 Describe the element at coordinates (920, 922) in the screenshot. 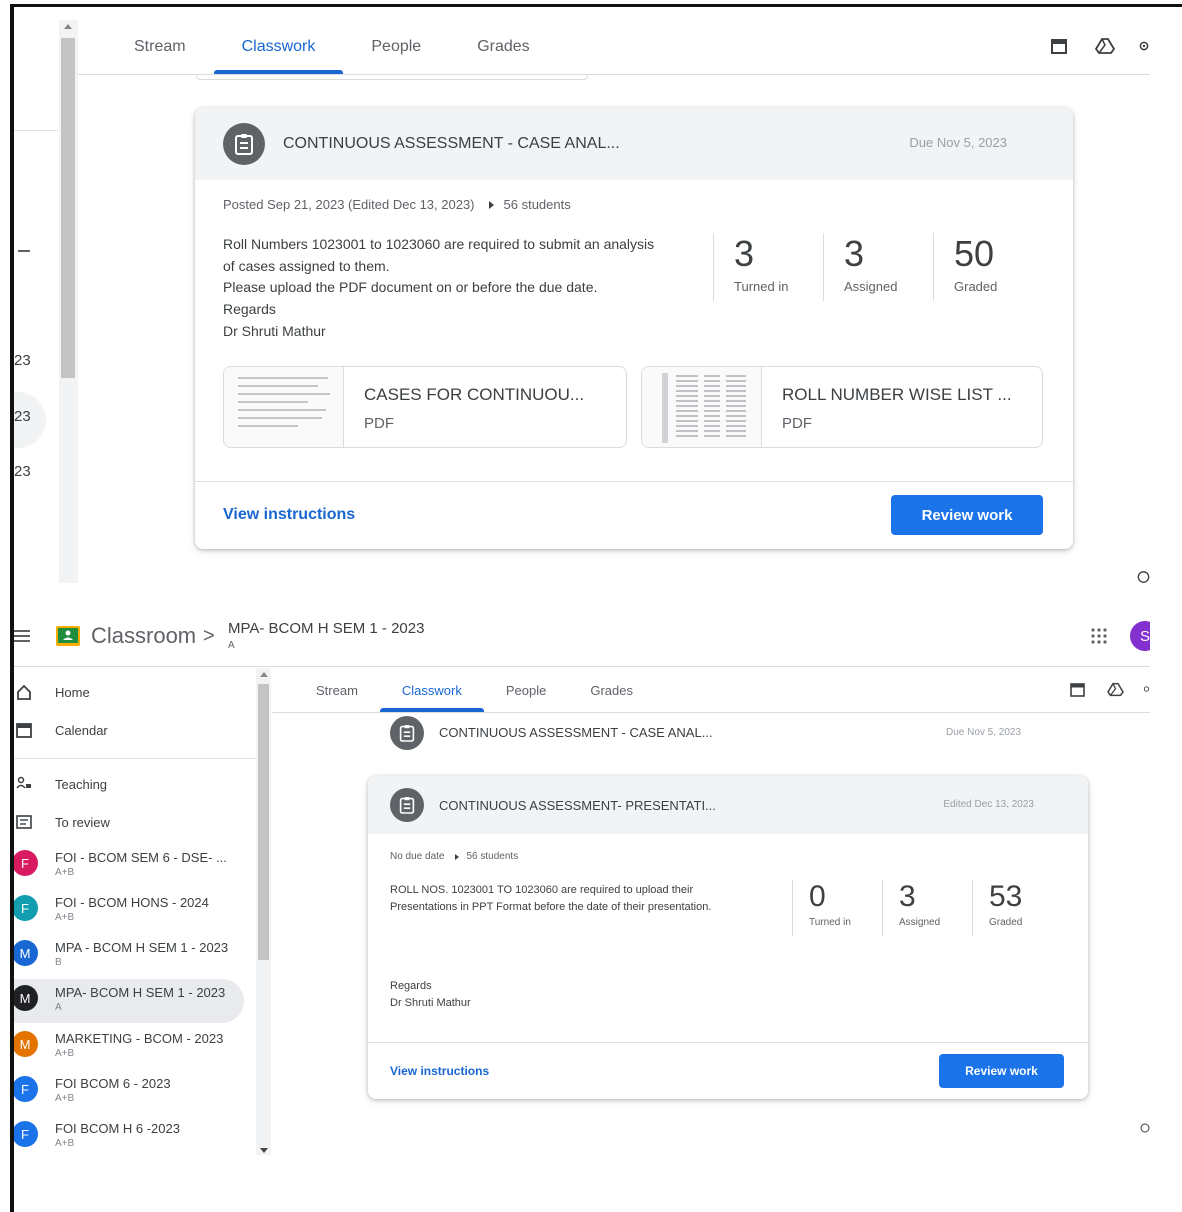

I see `stat-label: Assigned` at that location.